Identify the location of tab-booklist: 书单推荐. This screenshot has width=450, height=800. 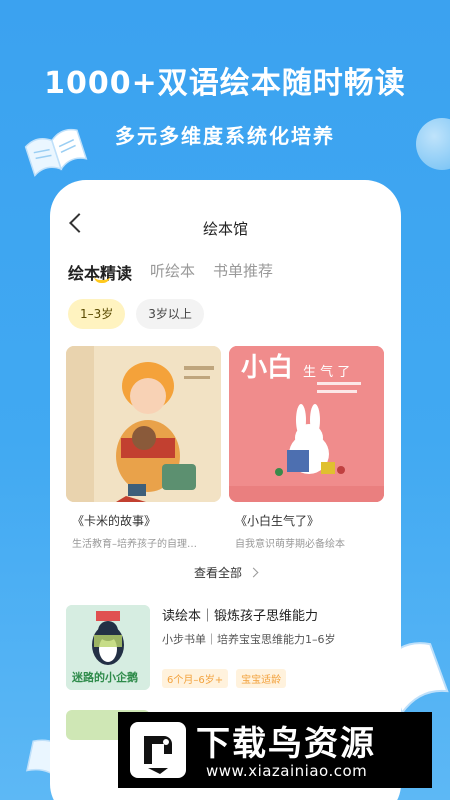
(243, 272).